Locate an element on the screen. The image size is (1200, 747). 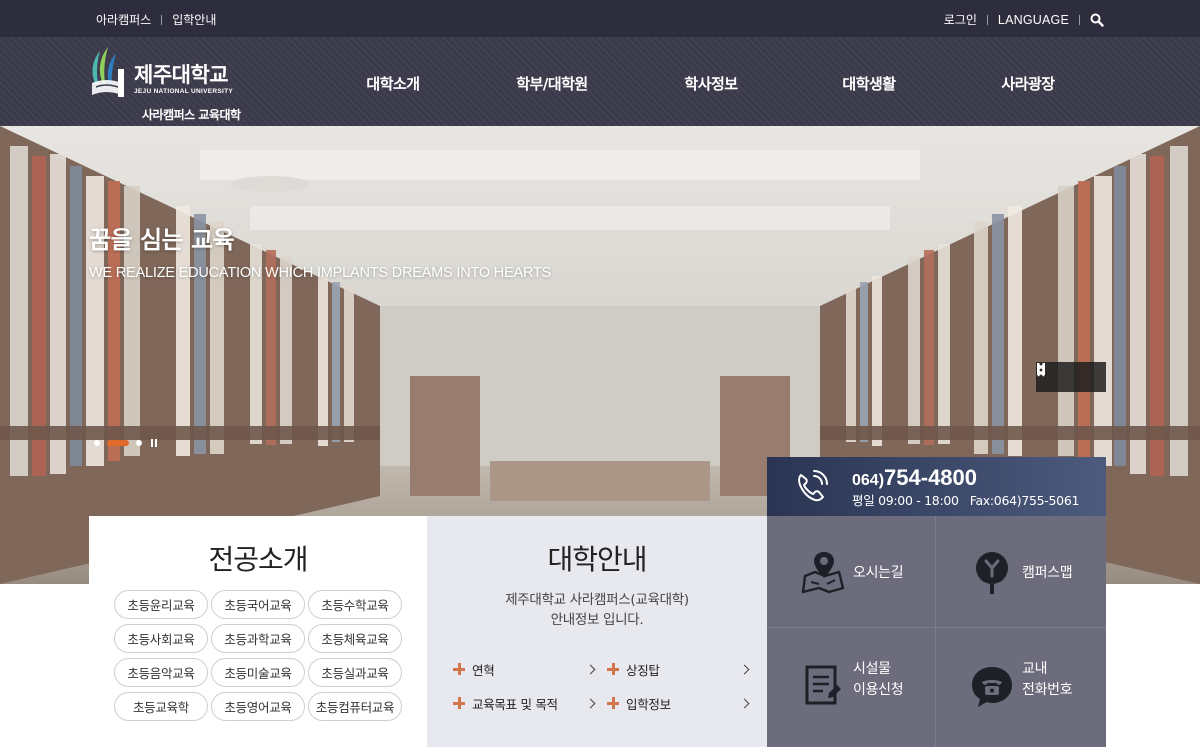
guide-link-symbol-tower: 상징탑 is located at coordinates (679, 669).